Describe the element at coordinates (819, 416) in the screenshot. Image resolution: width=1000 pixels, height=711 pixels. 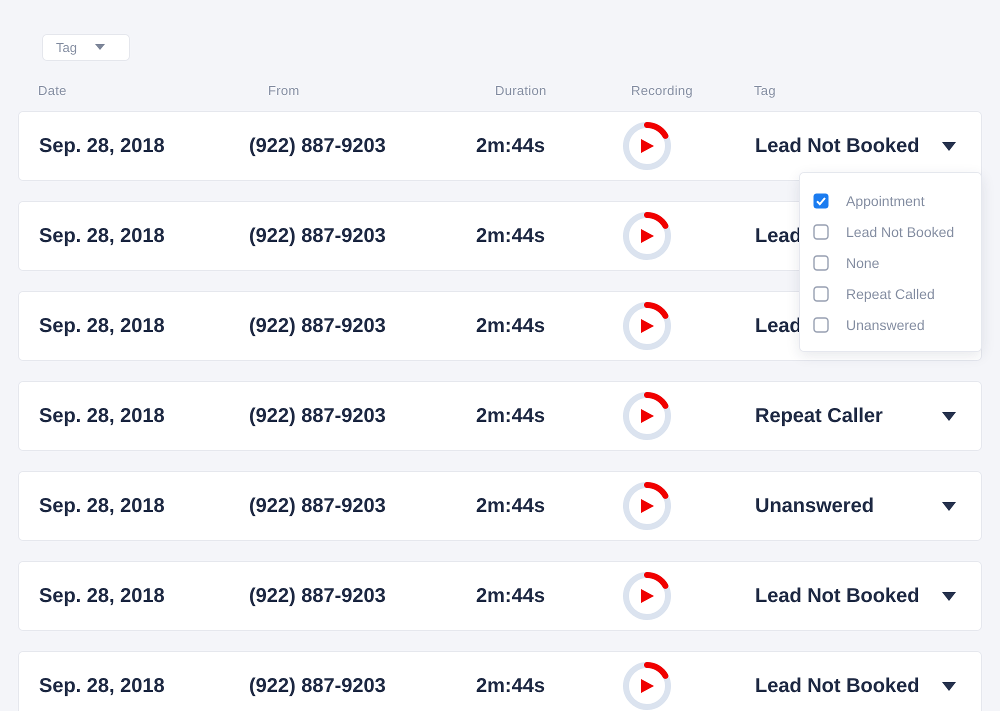
I see `tag-text: Repeat Caller` at that location.